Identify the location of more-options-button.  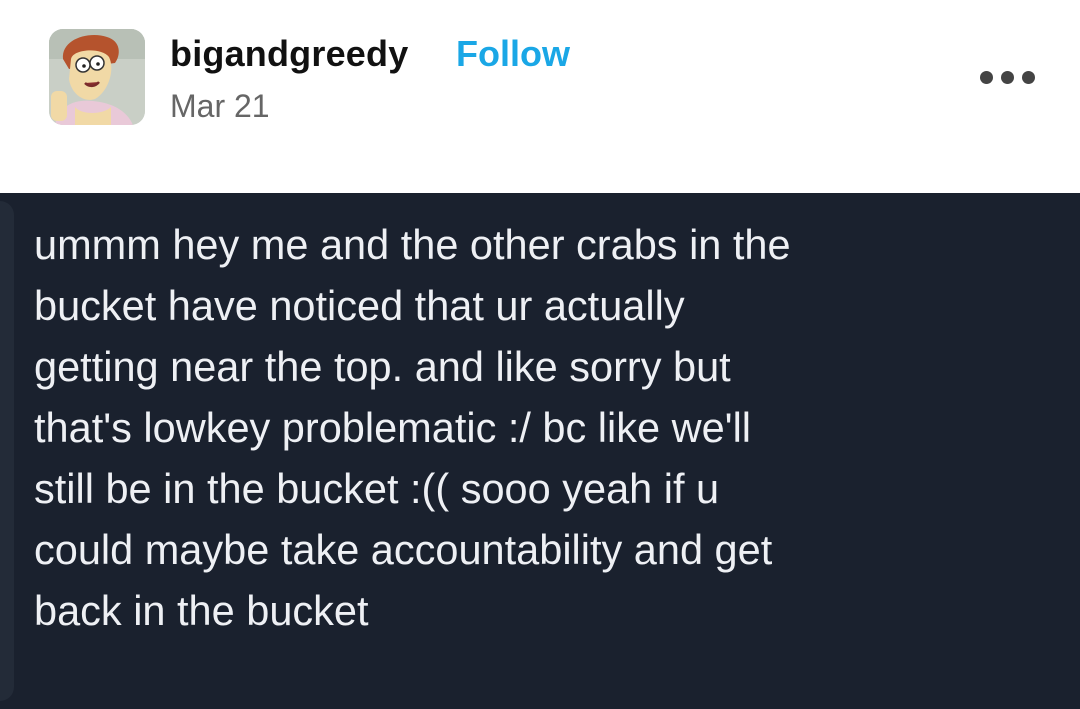
(1008, 77).